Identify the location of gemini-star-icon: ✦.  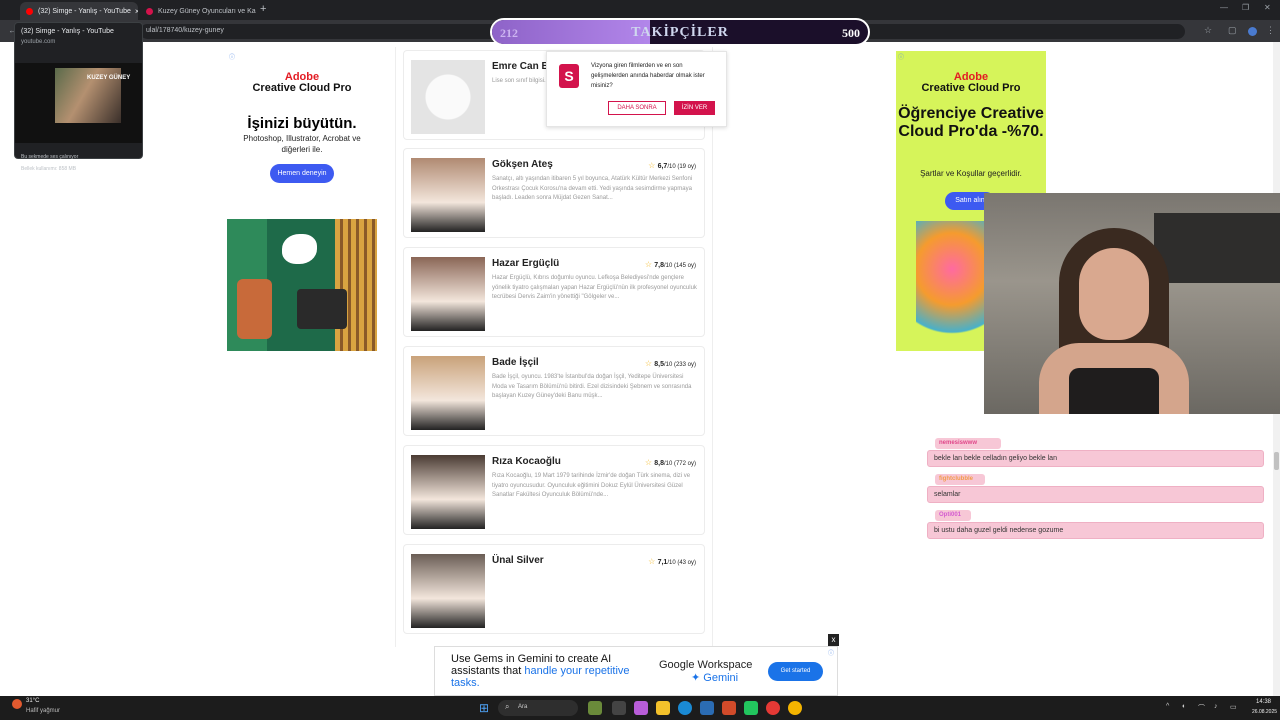
(697, 678).